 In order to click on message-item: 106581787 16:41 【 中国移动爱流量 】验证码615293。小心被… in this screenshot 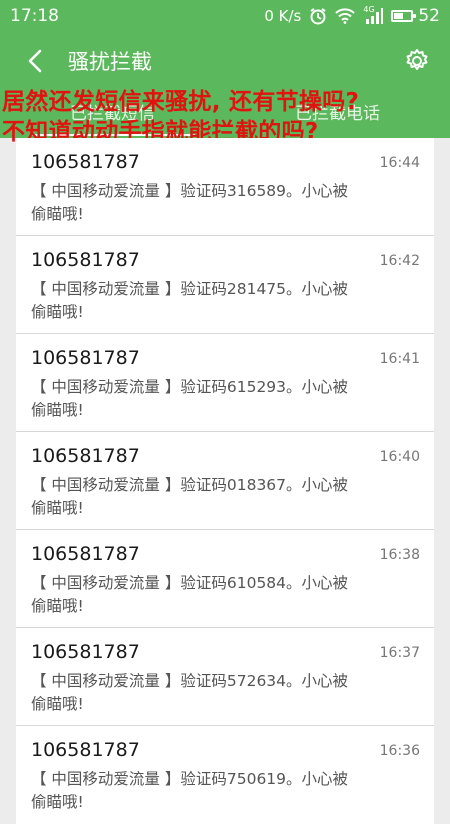, I will do `click(225, 383)`.